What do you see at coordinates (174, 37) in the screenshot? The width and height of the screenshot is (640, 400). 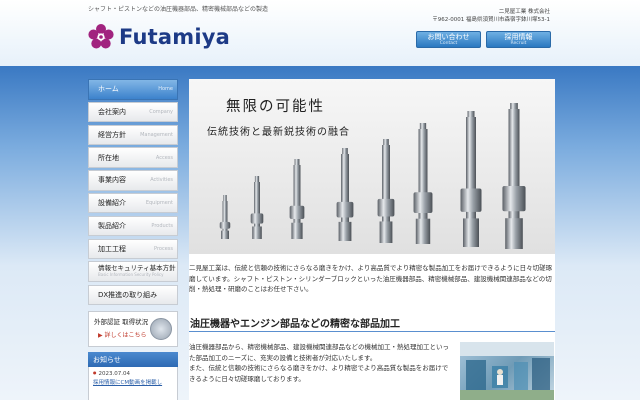 I see `logo-text: Futamiya` at bounding box center [174, 37].